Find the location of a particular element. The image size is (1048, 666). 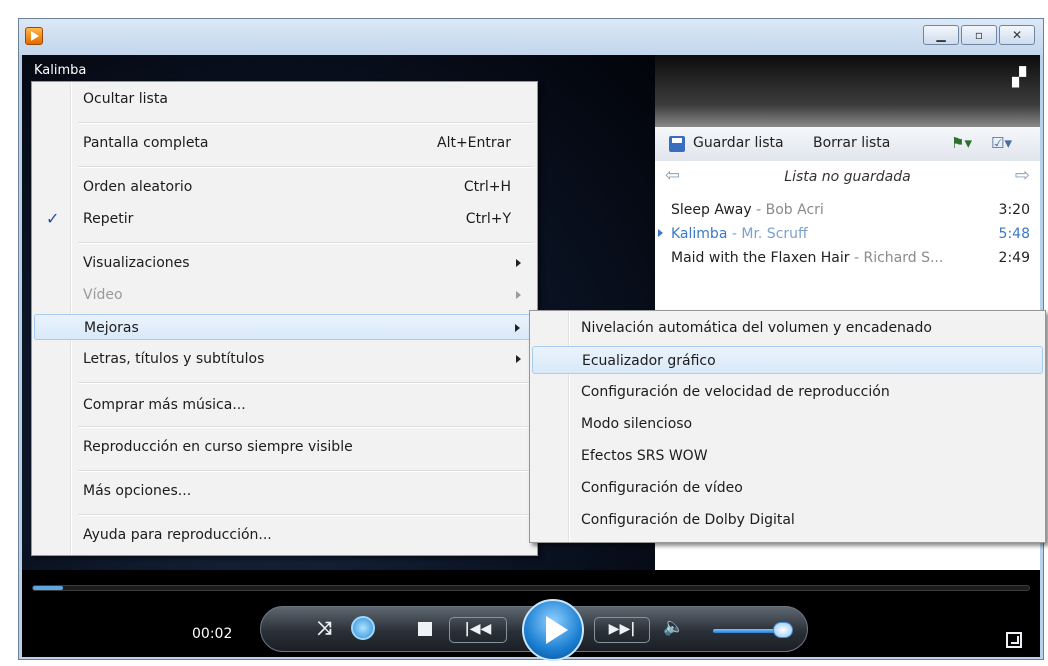

window-controls: ▁ ▫ ✕ is located at coordinates (979, 35).